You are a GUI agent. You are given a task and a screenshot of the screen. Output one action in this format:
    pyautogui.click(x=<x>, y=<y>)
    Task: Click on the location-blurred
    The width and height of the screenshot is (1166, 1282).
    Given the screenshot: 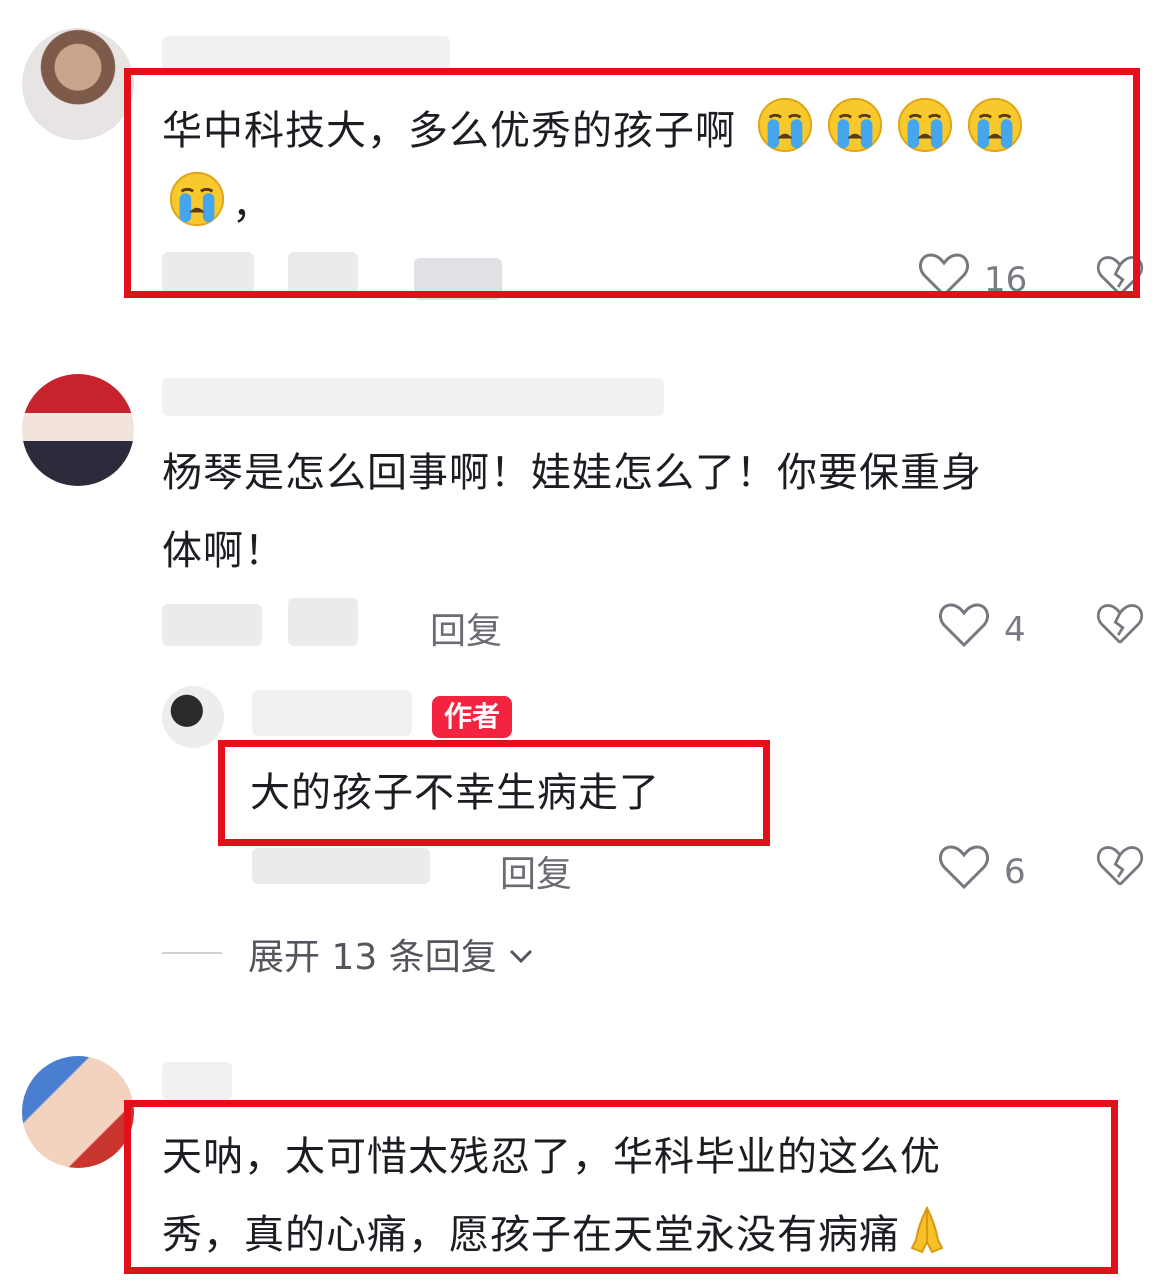 What is the action you would take?
    pyautogui.click(x=323, y=622)
    